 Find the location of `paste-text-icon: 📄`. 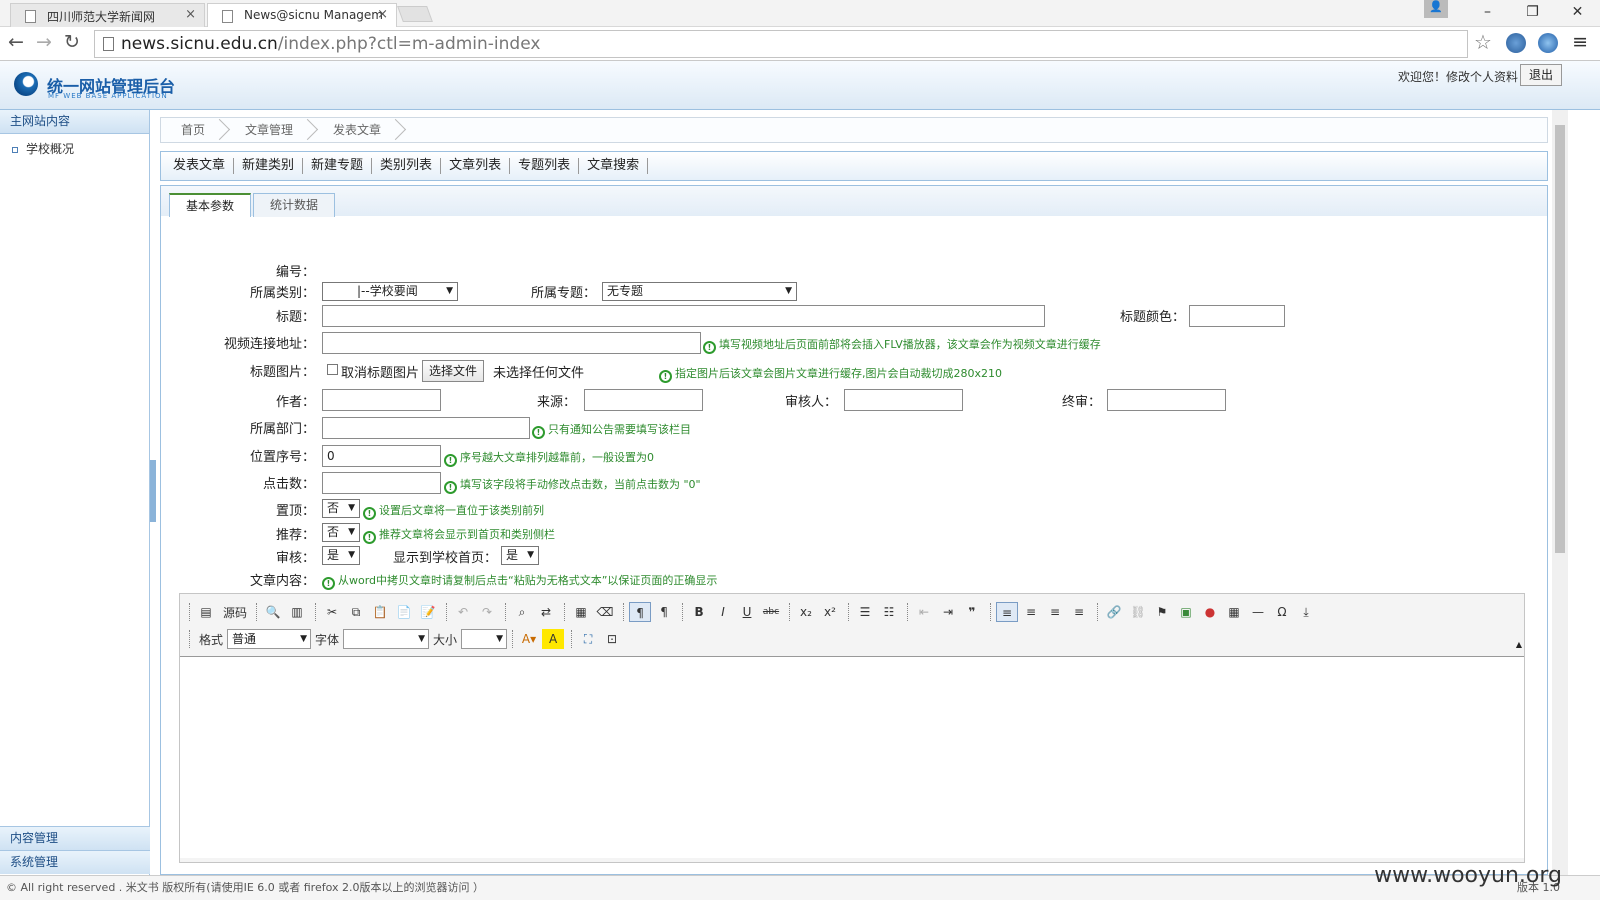

paste-text-icon: 📄 is located at coordinates (404, 612).